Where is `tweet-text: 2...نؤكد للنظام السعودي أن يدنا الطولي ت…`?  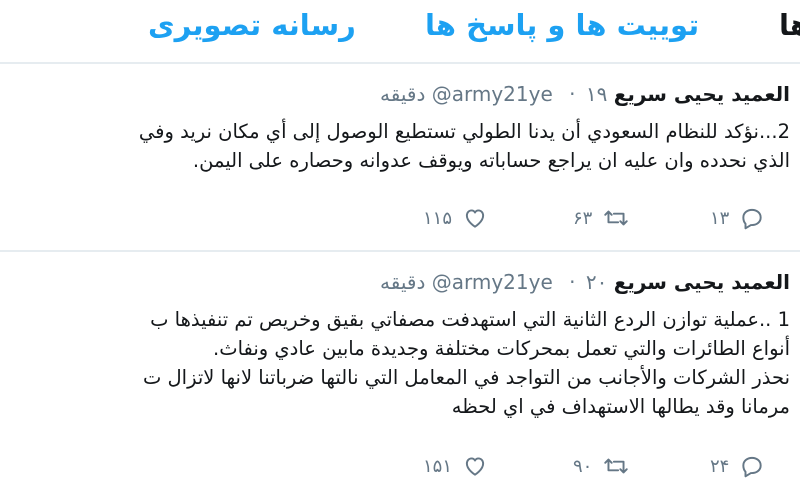
tweet-text: 2...نؤكد للنظام السعودي أن يدنا الطولي ت… is located at coordinates (464, 146).